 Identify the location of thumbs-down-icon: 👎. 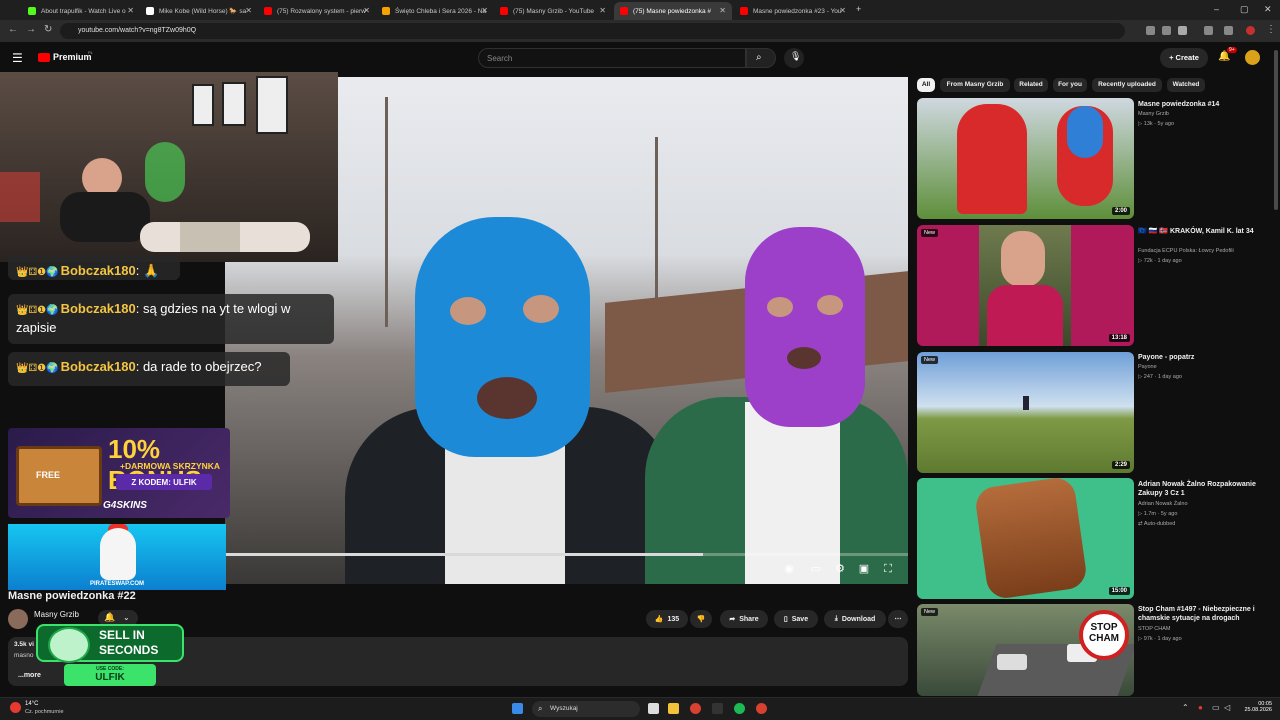
(701, 619).